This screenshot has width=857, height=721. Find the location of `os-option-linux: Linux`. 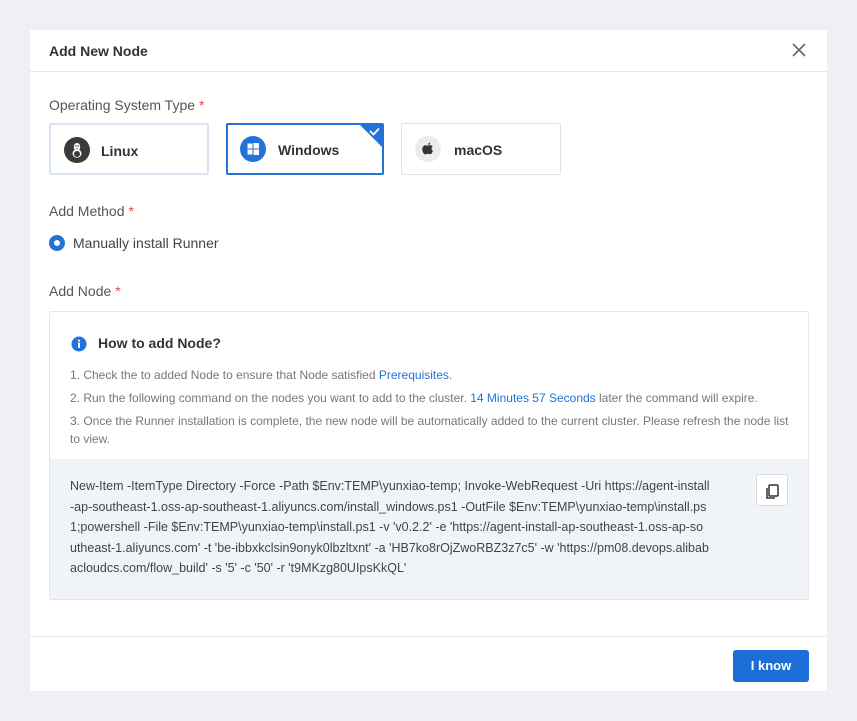

os-option-linux: Linux is located at coordinates (129, 149).